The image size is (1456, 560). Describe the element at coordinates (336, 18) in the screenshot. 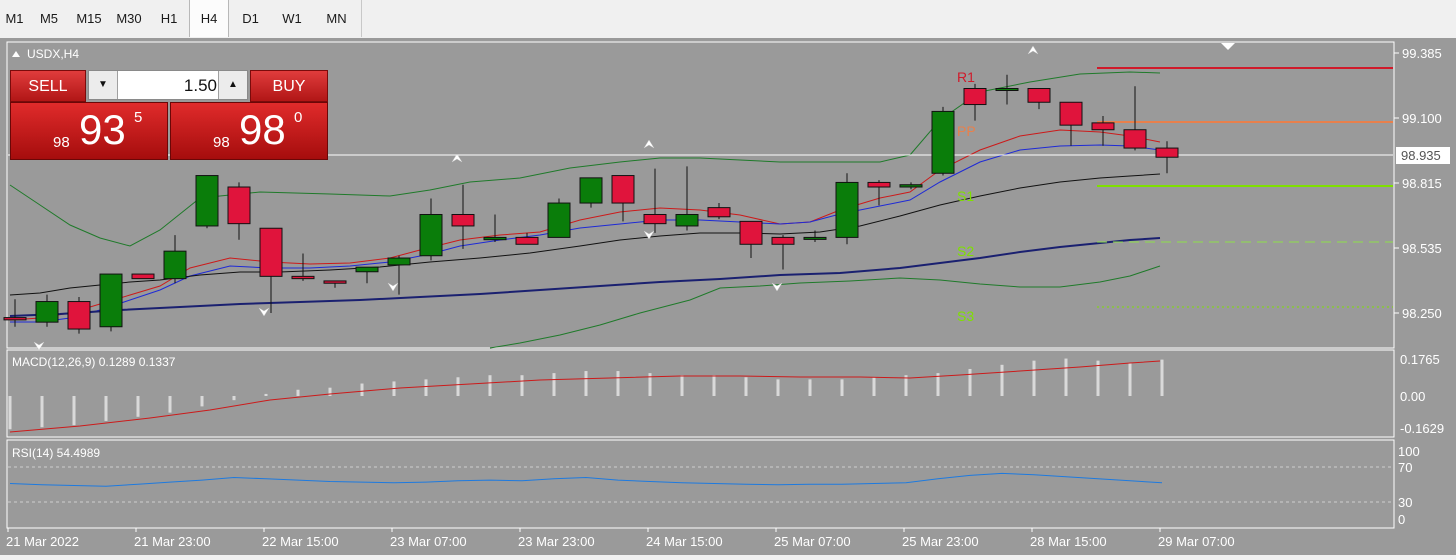

I see `timeframe-mn: MN` at that location.